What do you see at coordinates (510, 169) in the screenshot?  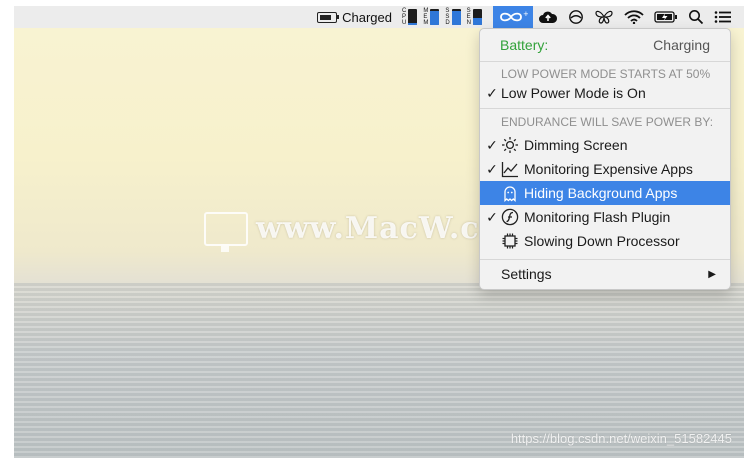 I see `chart-line-icon` at bounding box center [510, 169].